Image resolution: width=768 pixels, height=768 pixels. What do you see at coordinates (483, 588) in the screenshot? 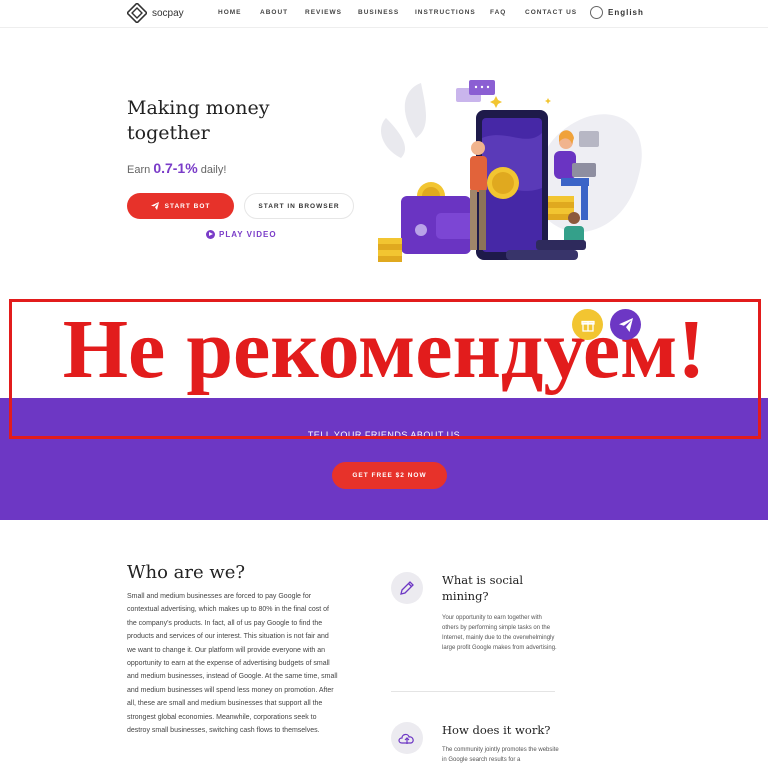
I see `feature-title-social-mining: What is social mining?` at bounding box center [483, 588].